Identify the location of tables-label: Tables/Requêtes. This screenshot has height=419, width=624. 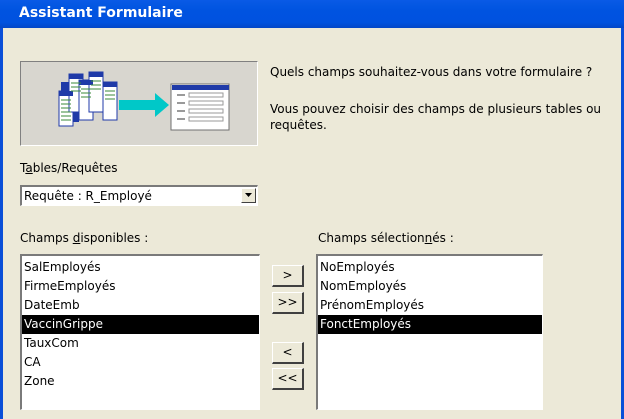
(69, 168).